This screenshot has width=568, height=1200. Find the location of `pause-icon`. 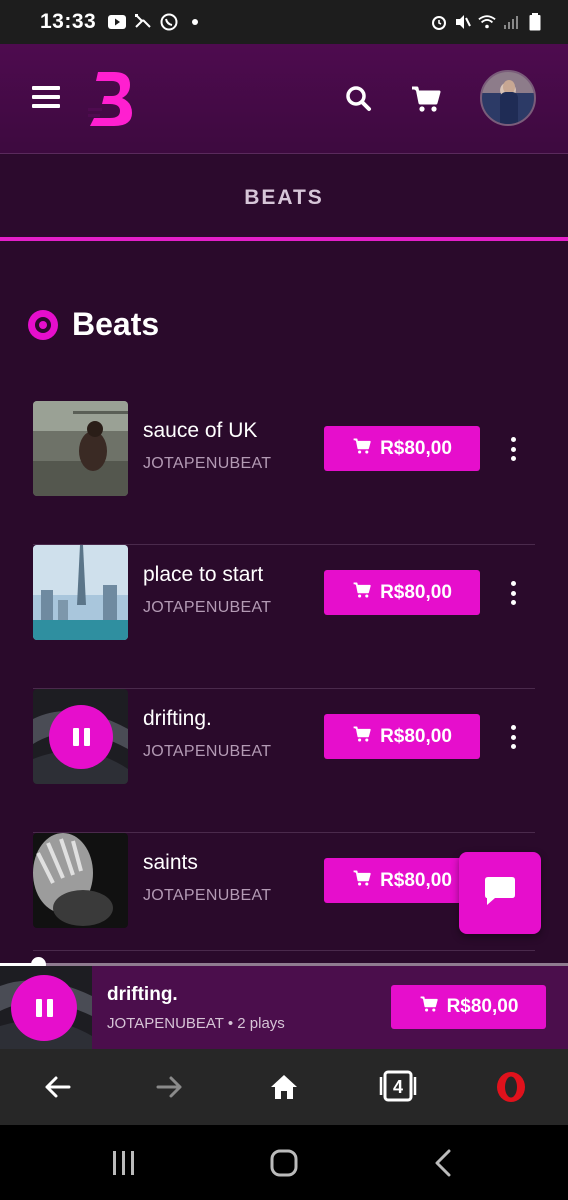

pause-icon is located at coordinates (81, 737).